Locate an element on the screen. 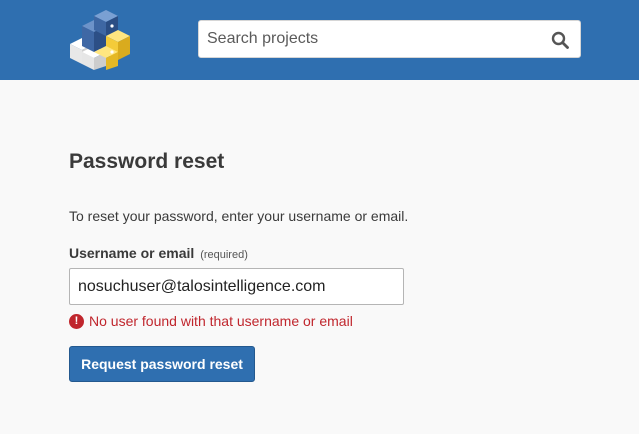 Image resolution: width=639 pixels, height=434 pixels. required-note: (required) is located at coordinates (224, 255).